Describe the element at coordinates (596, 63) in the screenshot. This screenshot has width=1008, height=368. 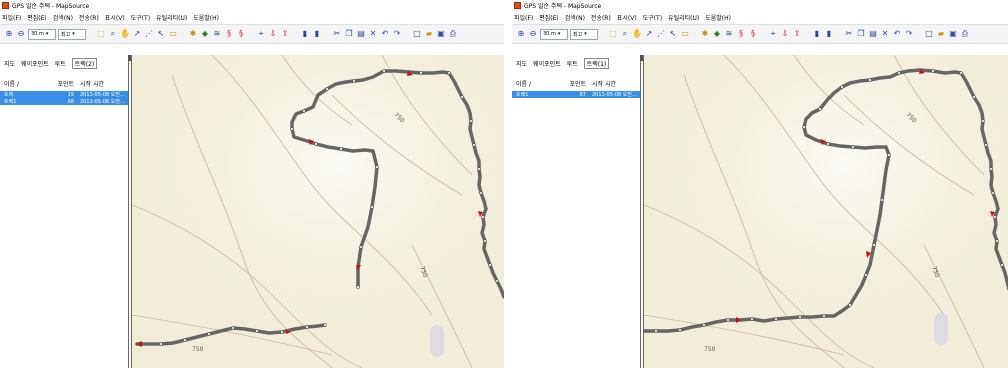
I see `tab-tracks: 트랙(1)` at that location.